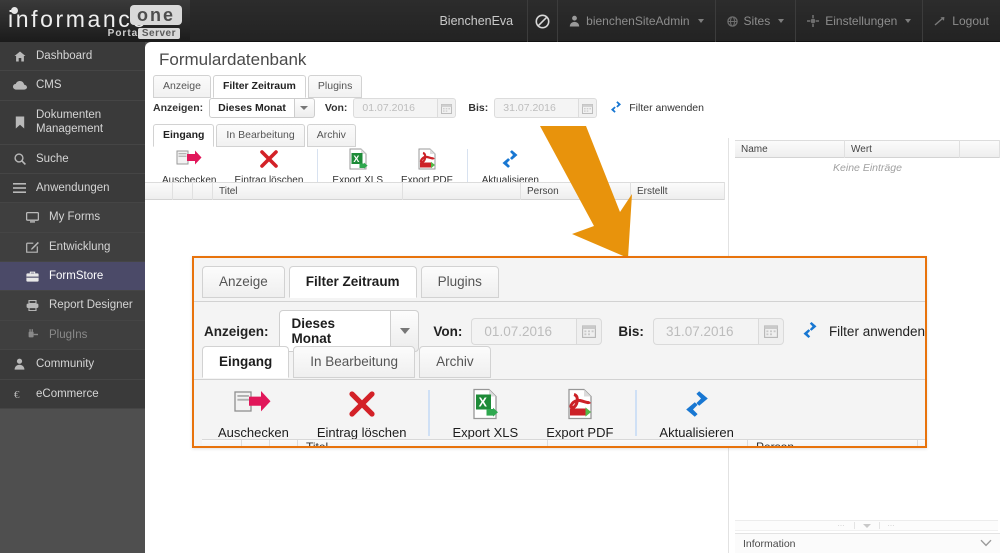  I want to click on callout-auschecken-button: Auschecken, so click(253, 413).